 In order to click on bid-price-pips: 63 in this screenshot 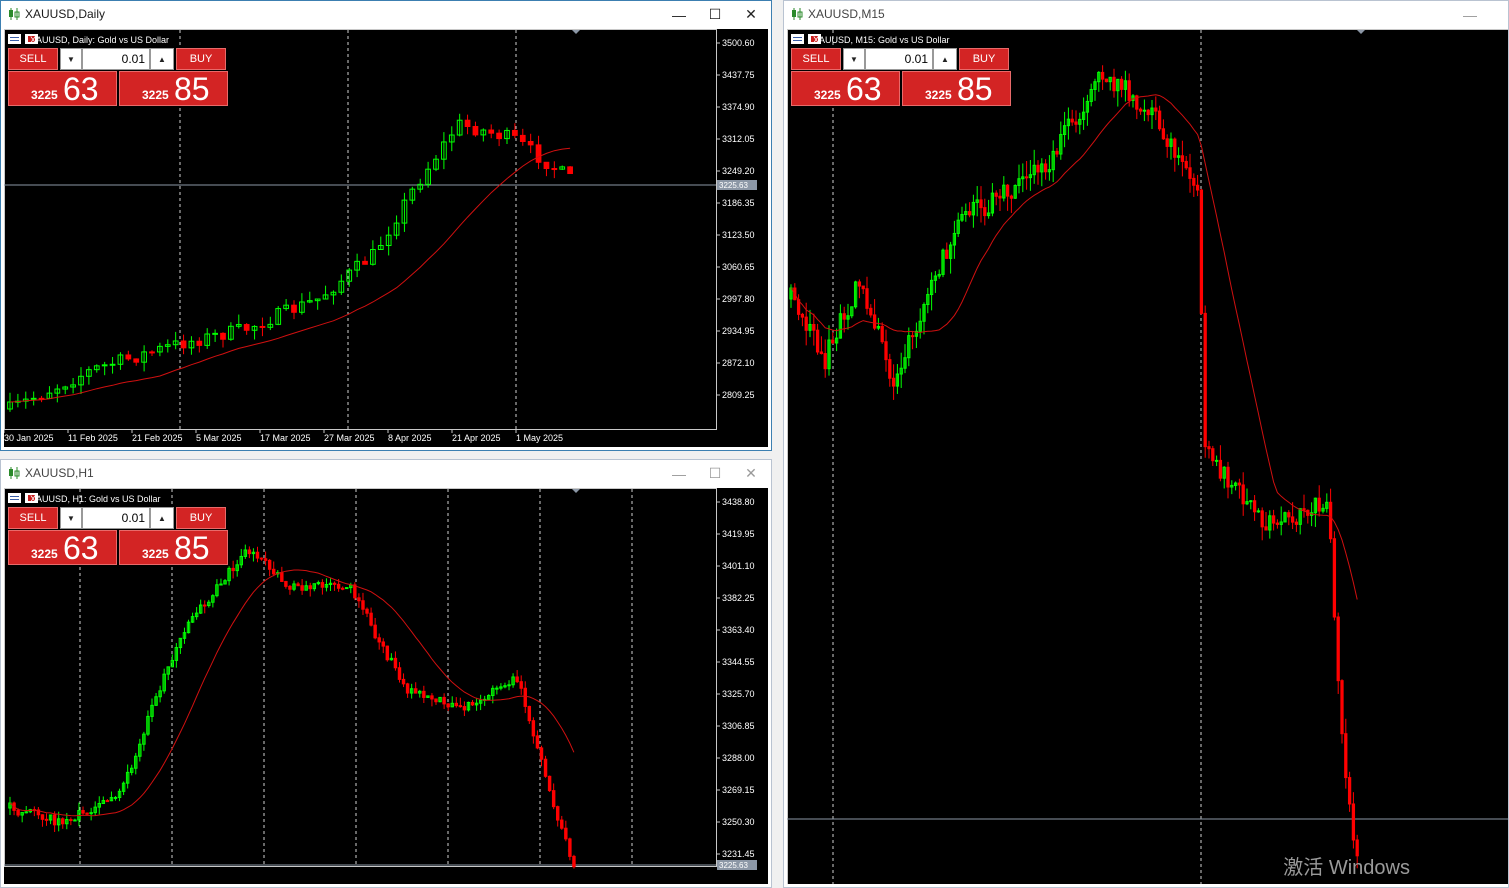, I will do `click(81, 89)`.